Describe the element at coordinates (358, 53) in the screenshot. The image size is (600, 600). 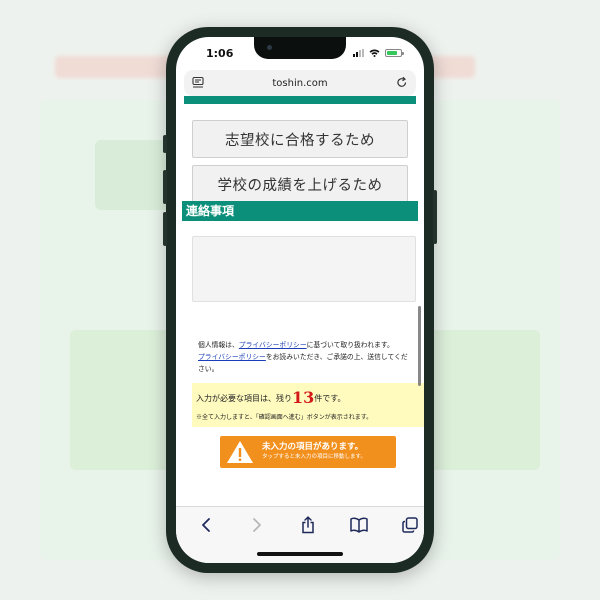
I see `cellular-signal-icon` at that location.